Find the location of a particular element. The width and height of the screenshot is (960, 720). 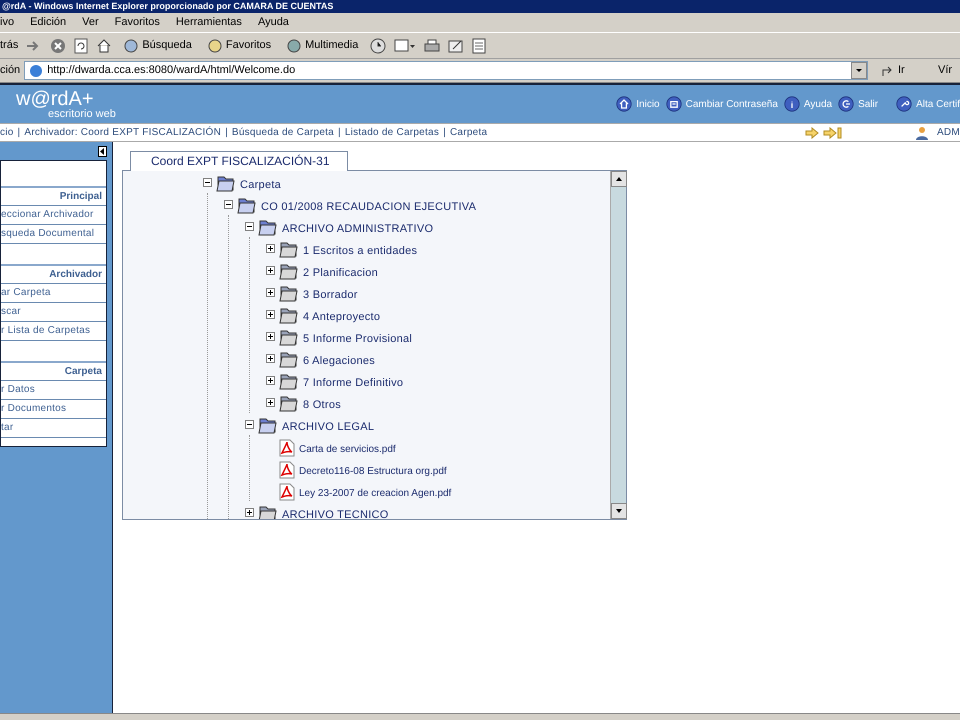

go-arrow-icon is located at coordinates (887, 71).